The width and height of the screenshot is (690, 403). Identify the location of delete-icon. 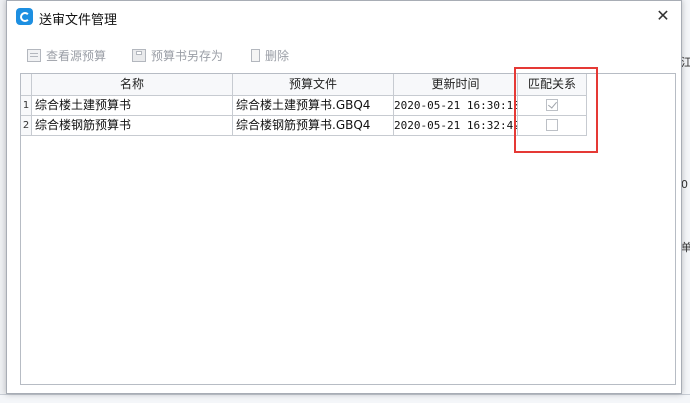
(255, 55).